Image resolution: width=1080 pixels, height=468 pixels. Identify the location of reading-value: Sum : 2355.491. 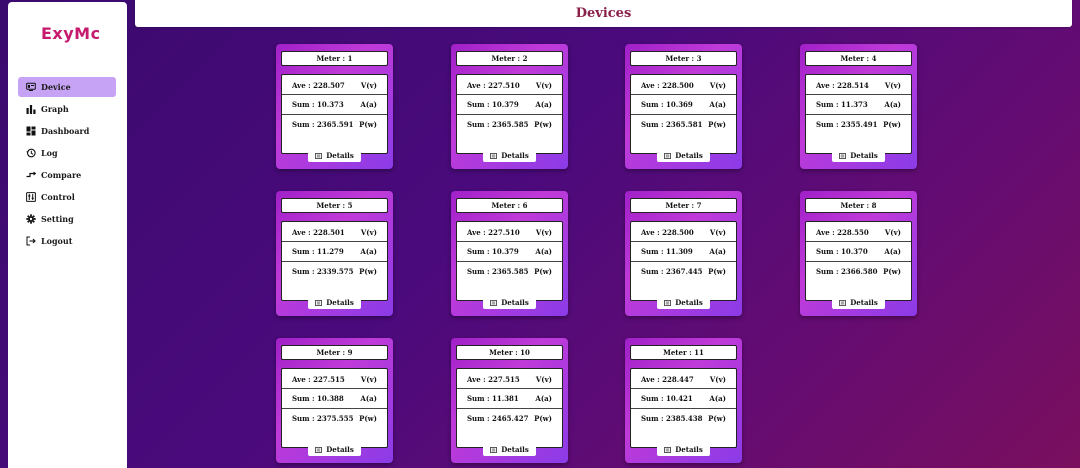
(847, 124).